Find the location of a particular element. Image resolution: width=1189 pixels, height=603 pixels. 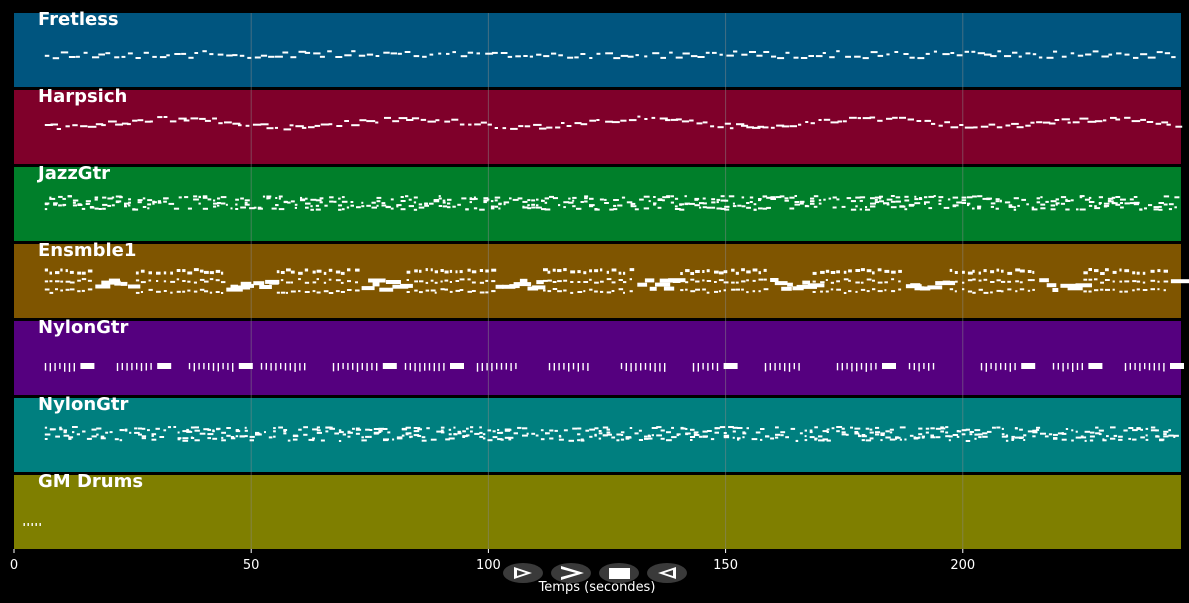

rewind-button is located at coordinates (667, 573).